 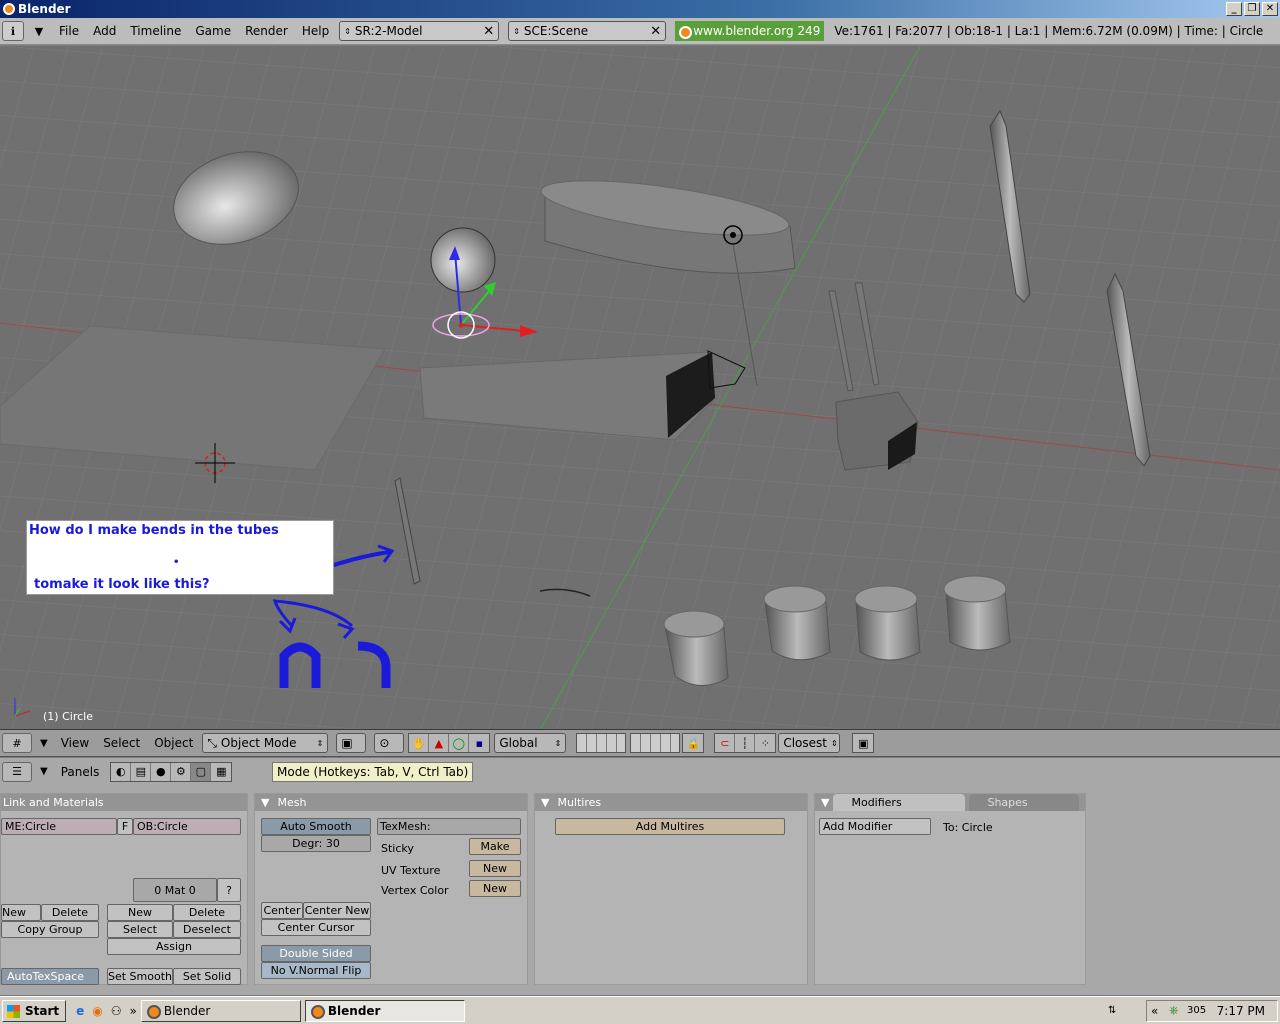 What do you see at coordinates (797, 623) in the screenshot?
I see `cylinder-object` at bounding box center [797, 623].